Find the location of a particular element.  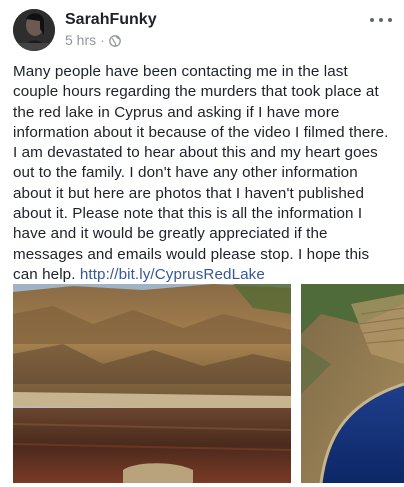

globe-icon is located at coordinates (114, 40).